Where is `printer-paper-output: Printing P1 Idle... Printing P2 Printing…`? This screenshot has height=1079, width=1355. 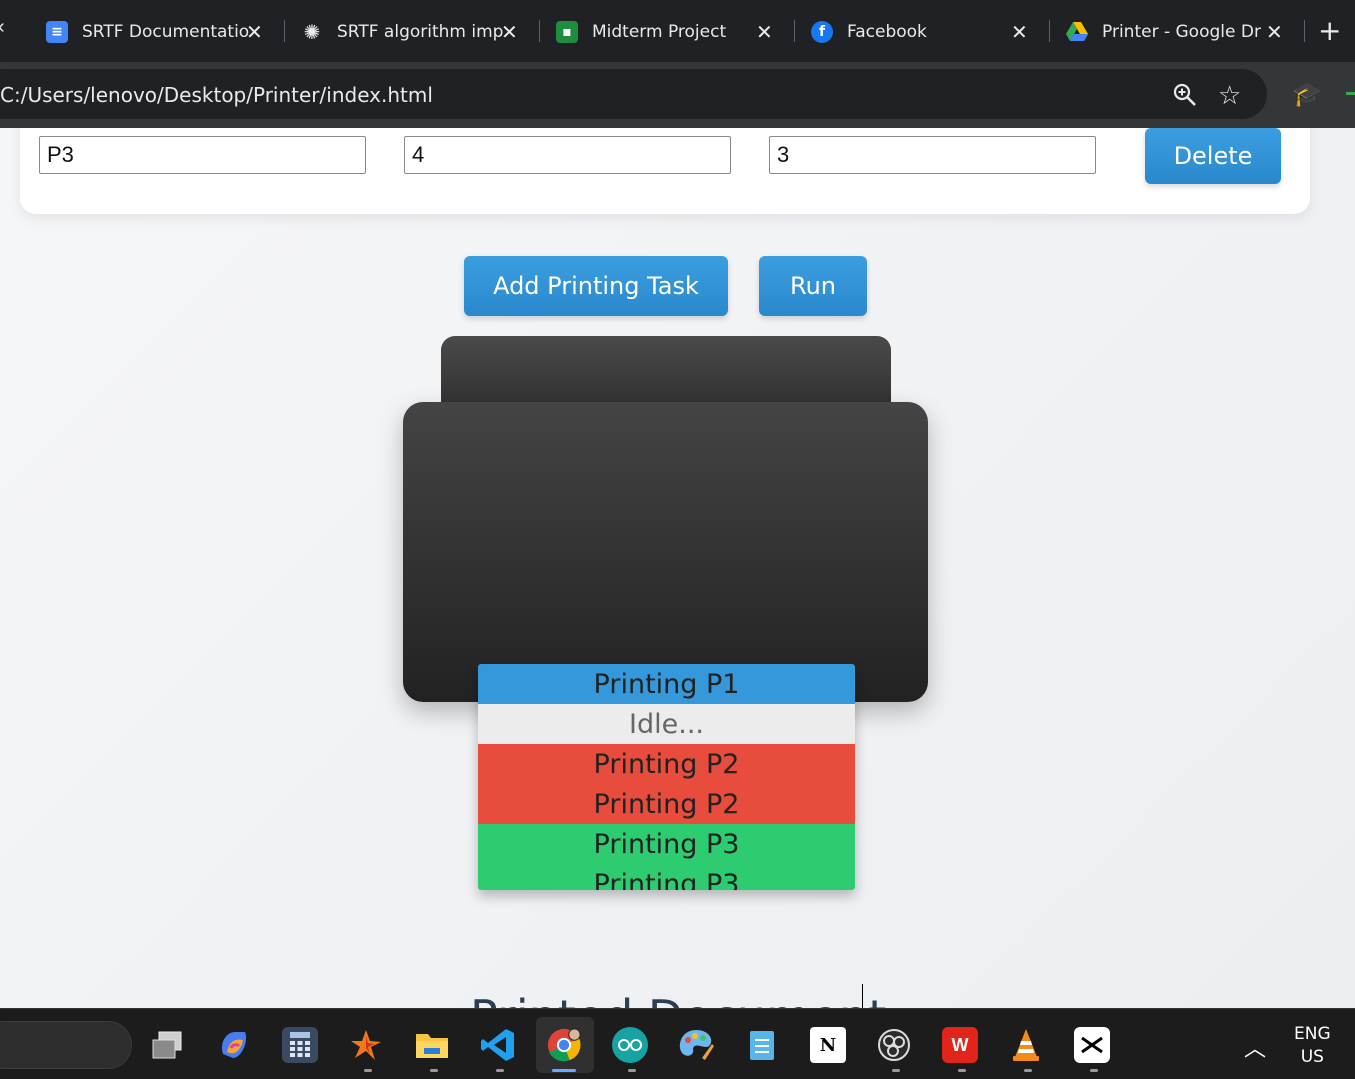
printer-paper-output: Printing P1 Idle... Printing P2 Printing… is located at coordinates (666, 777).